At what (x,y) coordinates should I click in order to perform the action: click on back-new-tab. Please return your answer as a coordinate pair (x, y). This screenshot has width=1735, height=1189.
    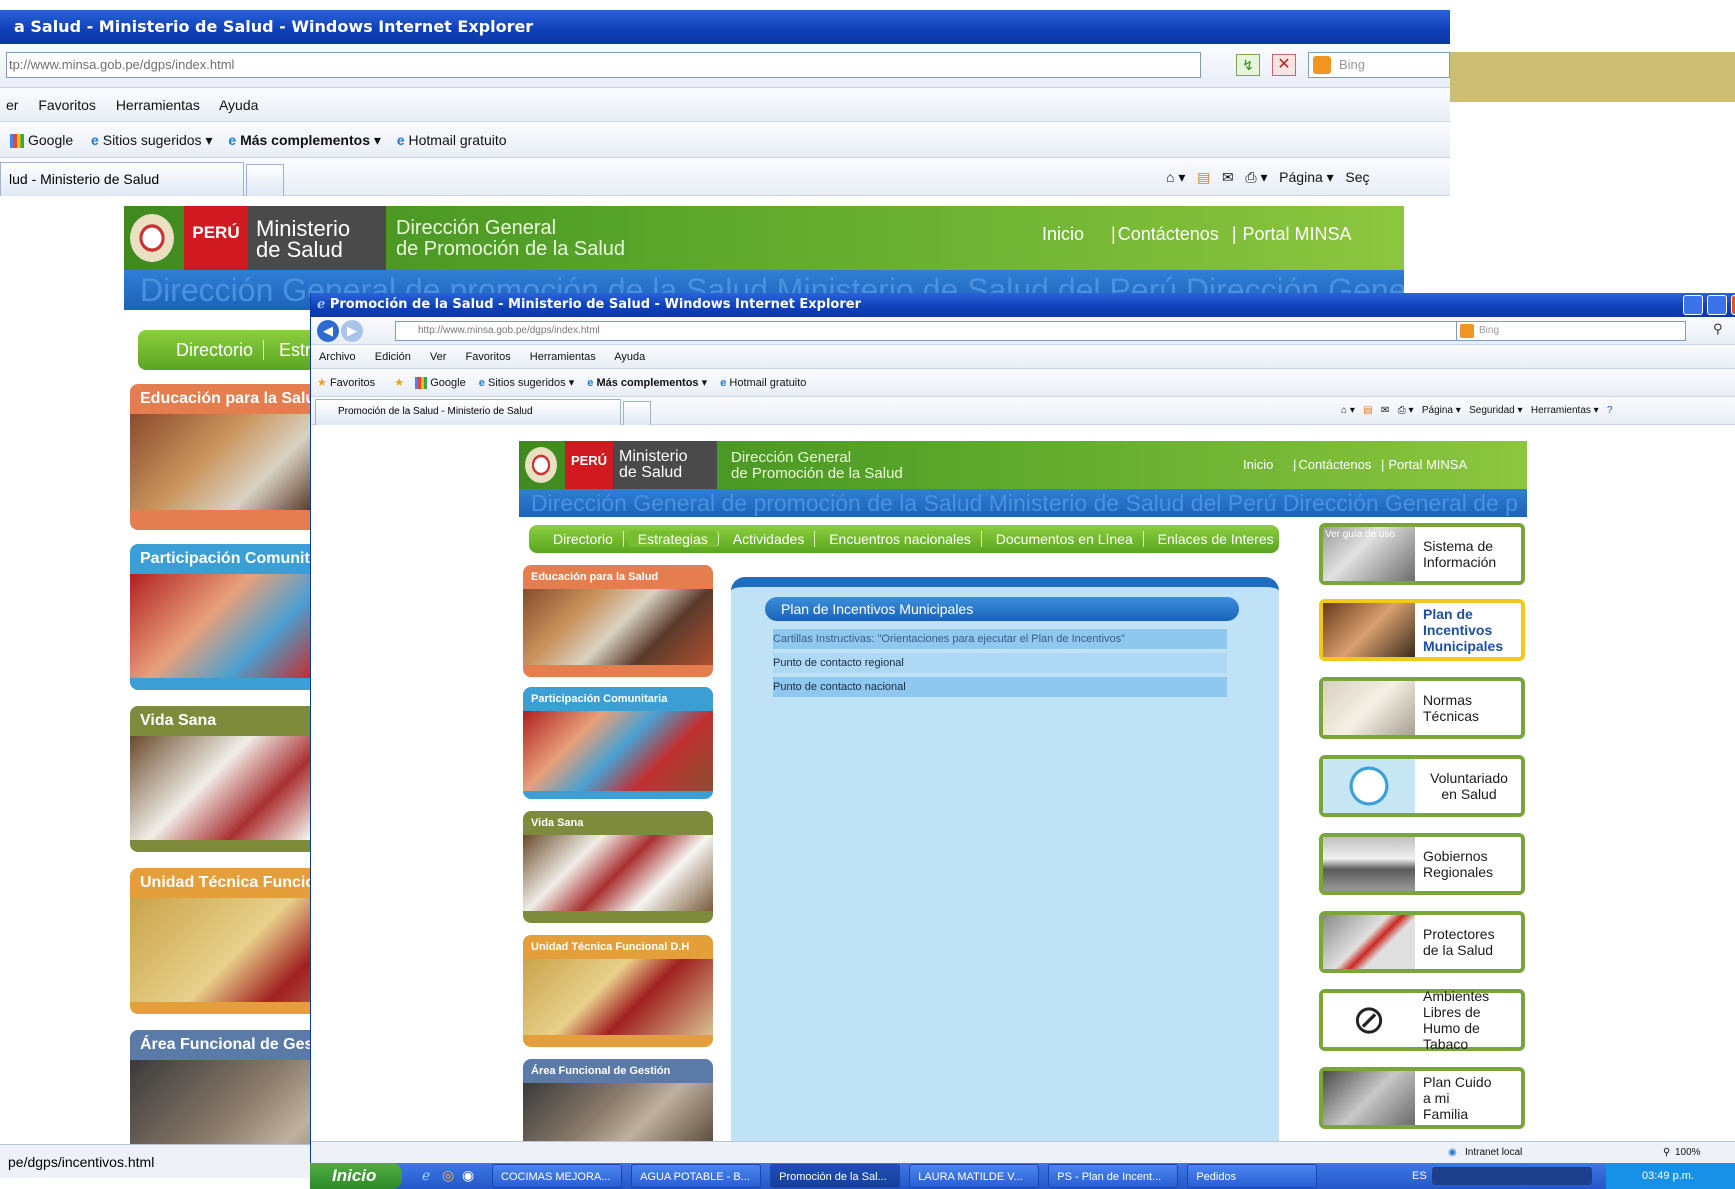
    Looking at the image, I should click on (265, 180).